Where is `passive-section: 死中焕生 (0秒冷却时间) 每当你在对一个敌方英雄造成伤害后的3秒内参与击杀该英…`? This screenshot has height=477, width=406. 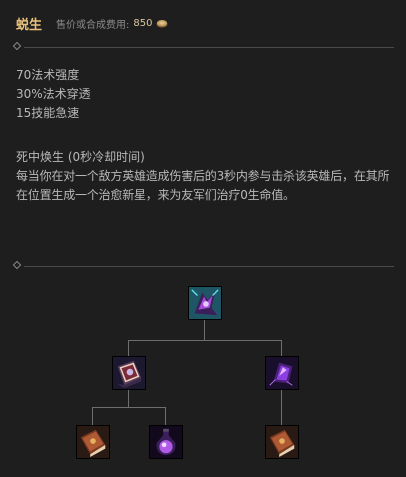
passive-section: 死中焕生 (0秒冷却时间) 每当你在对一个敌方英雄造成伤害后的3秒内参与击杀该英… is located at coordinates (203, 176).